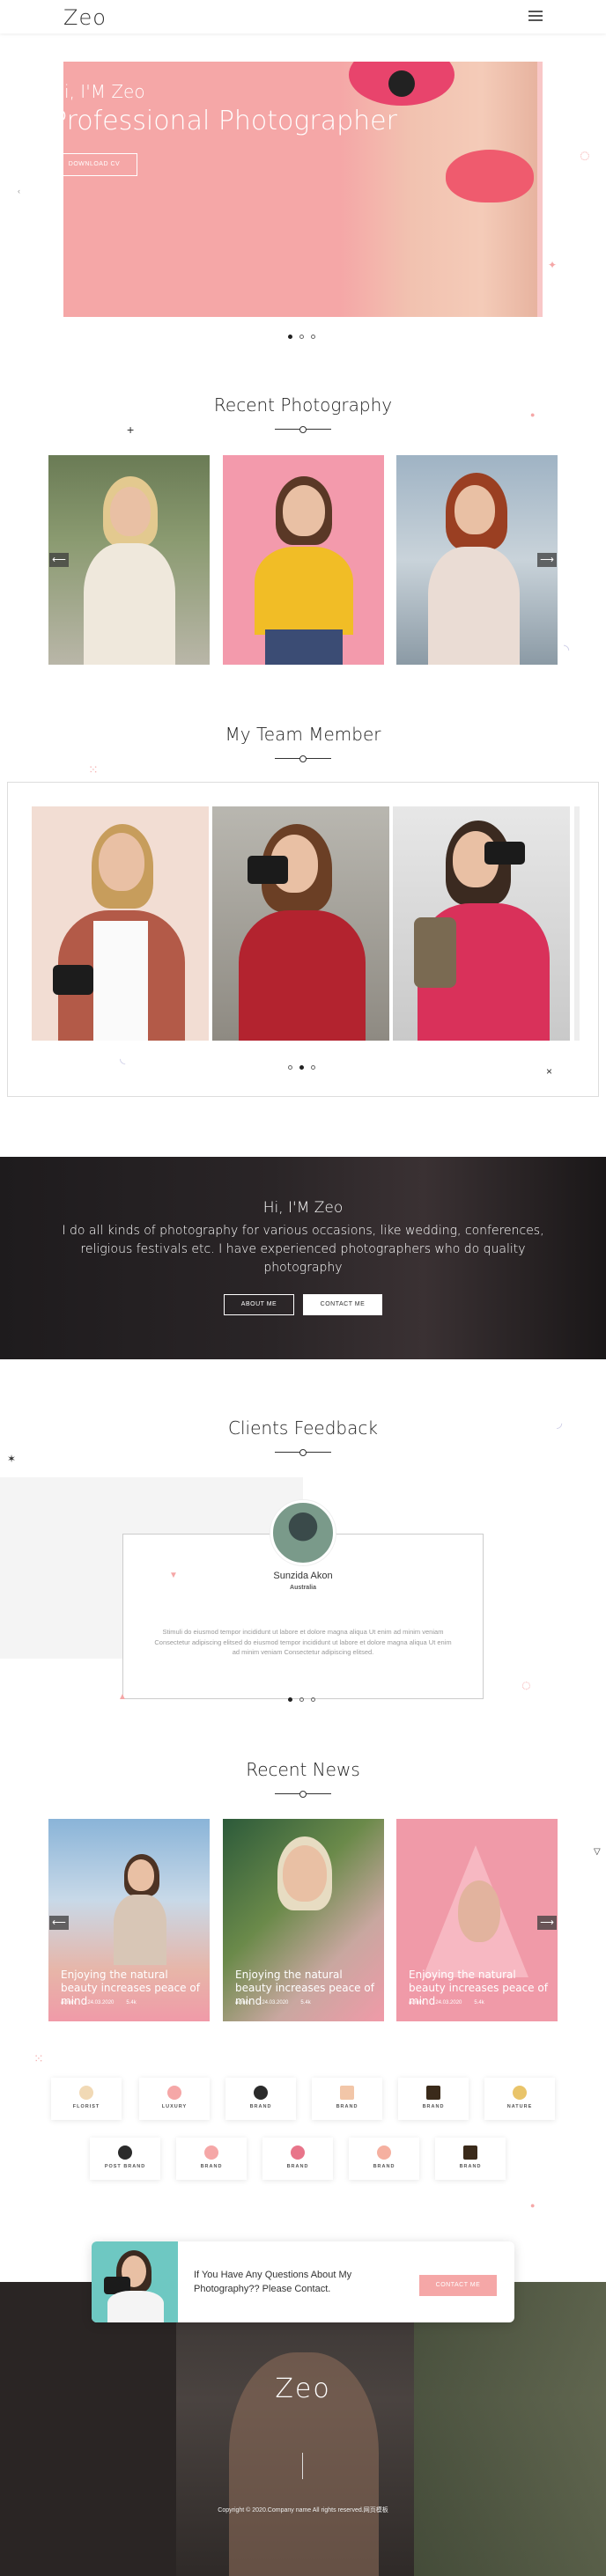  What do you see at coordinates (303, 2429) in the screenshot?
I see `site-footer` at bounding box center [303, 2429].